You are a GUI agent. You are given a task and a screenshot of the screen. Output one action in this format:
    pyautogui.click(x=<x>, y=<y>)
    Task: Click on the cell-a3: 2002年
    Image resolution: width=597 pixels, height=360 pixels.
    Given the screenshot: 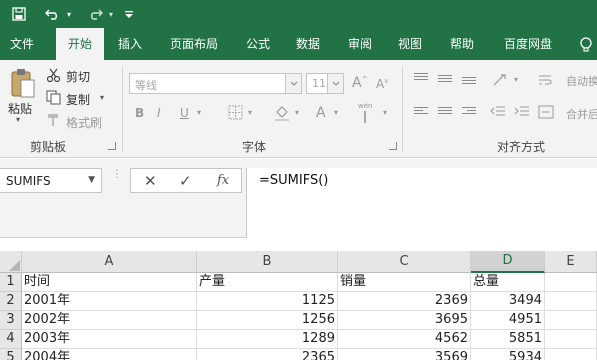 What is the action you would take?
    pyautogui.click(x=109, y=320)
    